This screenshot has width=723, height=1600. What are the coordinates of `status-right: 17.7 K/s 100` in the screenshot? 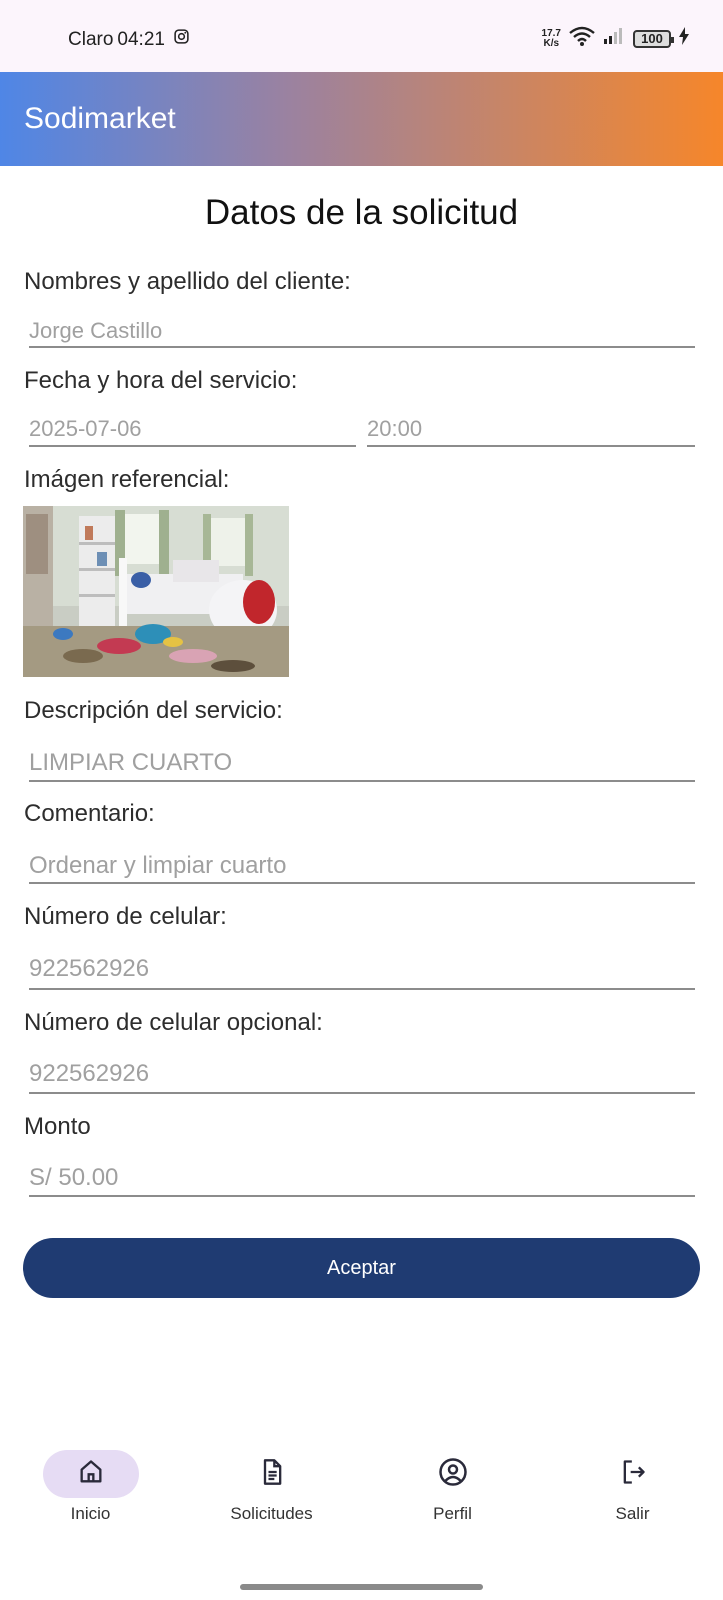 It's located at (615, 38).